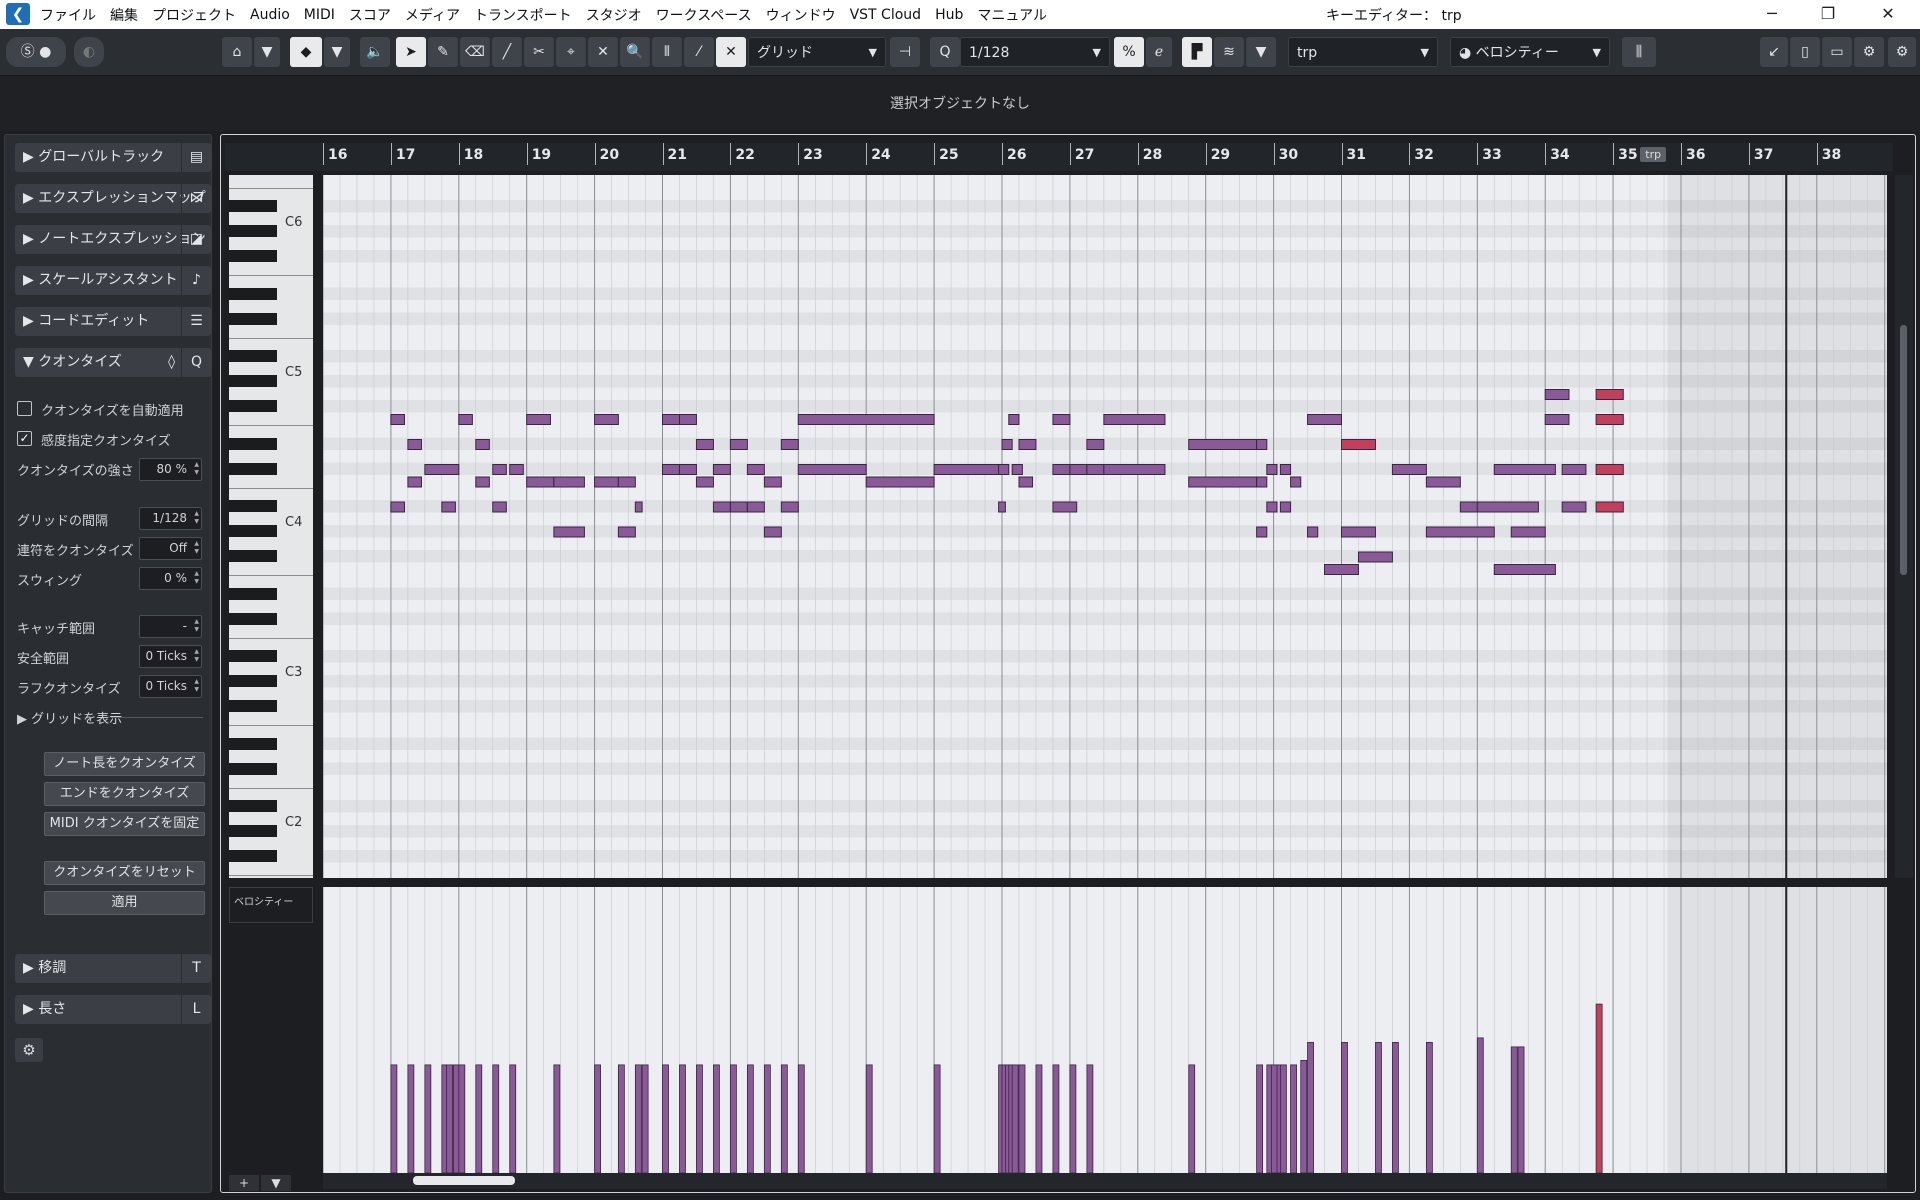 Image resolution: width=1920 pixels, height=1200 pixels. What do you see at coordinates (523, 15) in the screenshot?
I see `menu-item: トランスポート` at bounding box center [523, 15].